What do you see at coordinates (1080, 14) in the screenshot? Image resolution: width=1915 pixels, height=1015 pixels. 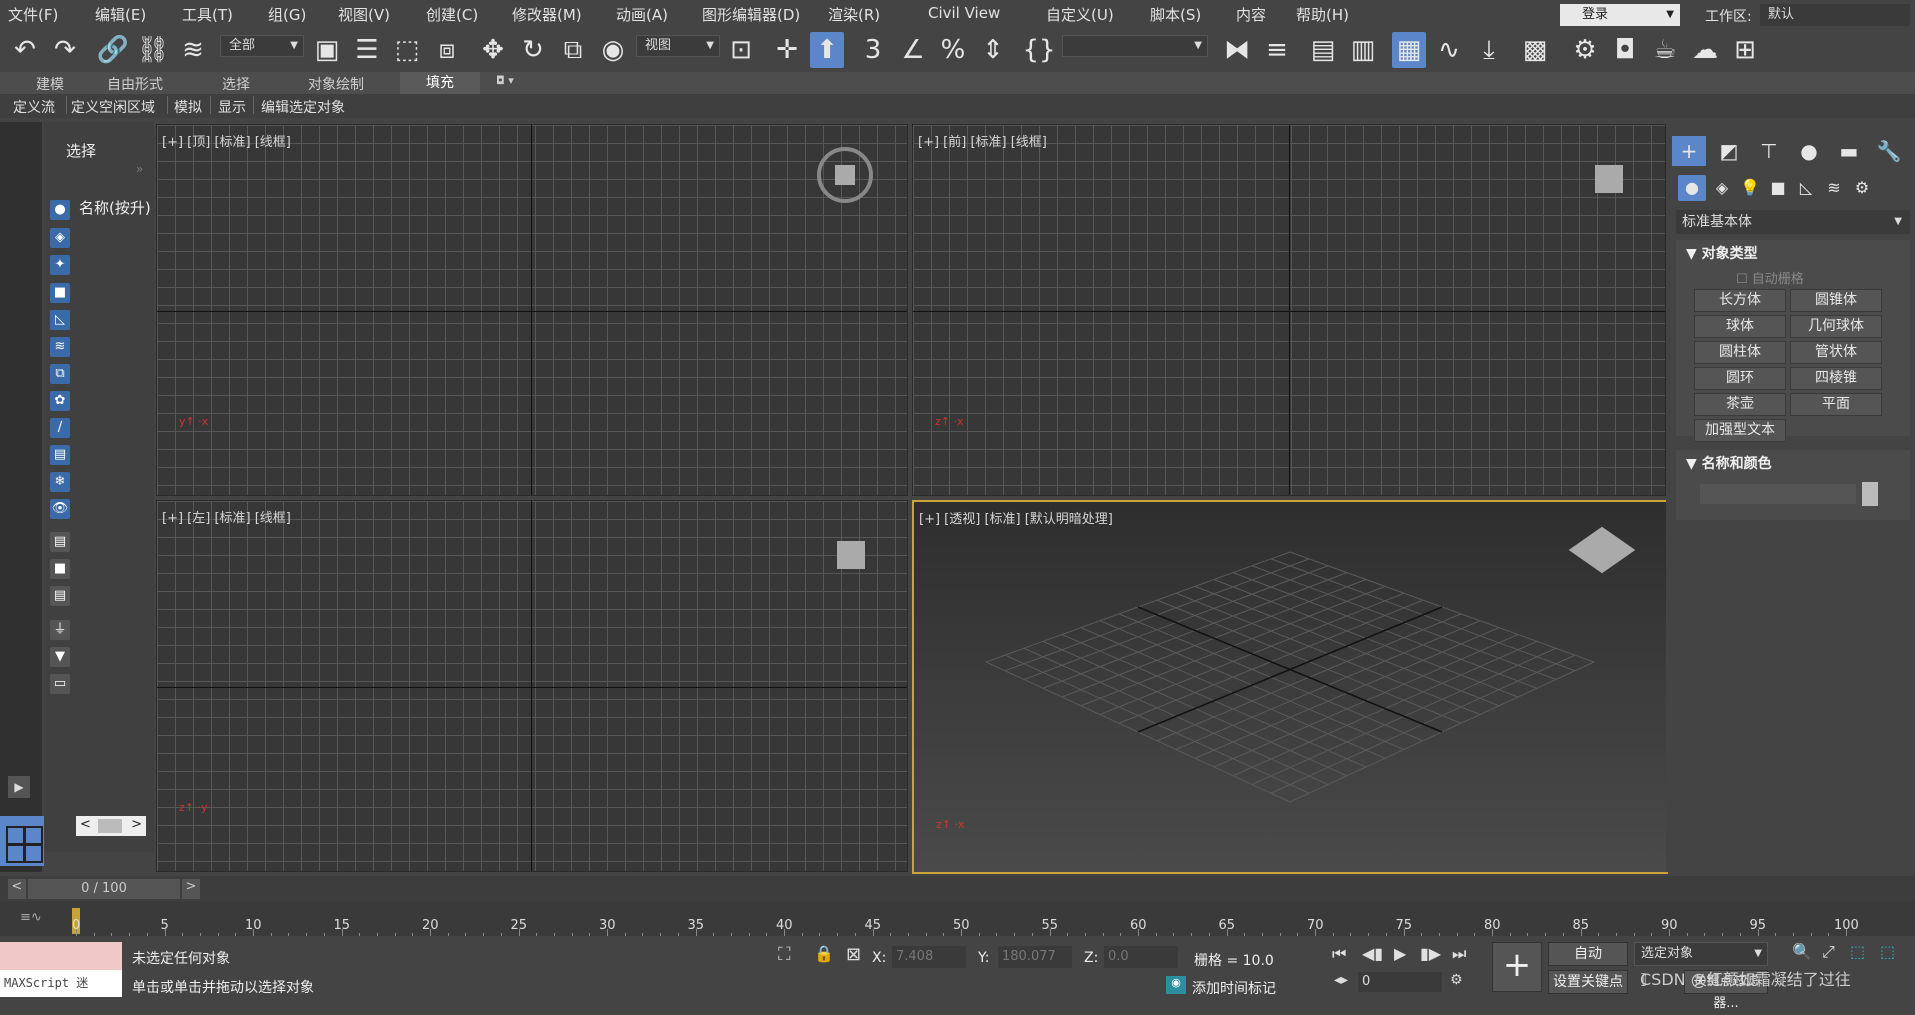 I see `menu-item: 自定义(U)` at bounding box center [1080, 14].